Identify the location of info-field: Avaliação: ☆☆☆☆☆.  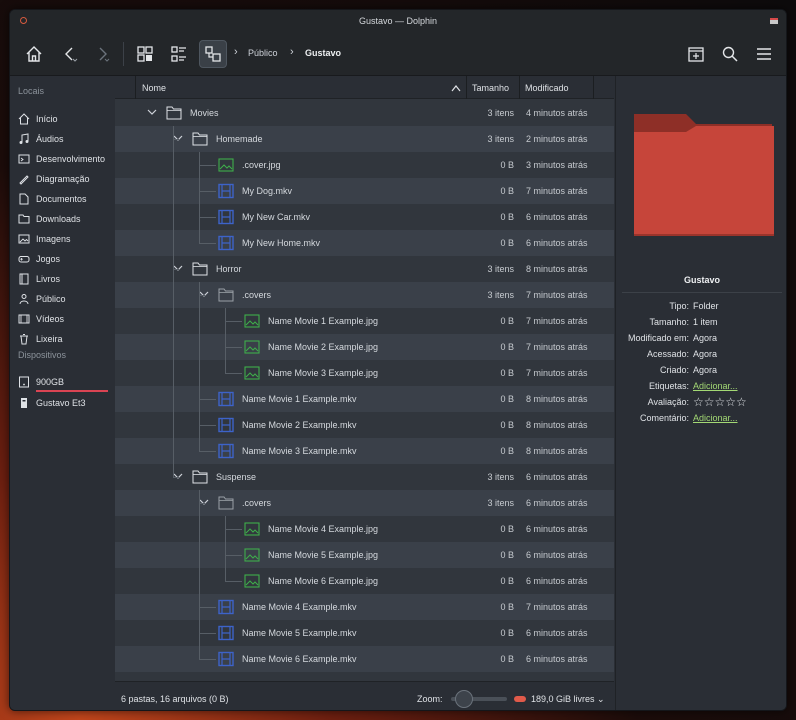
(701, 403).